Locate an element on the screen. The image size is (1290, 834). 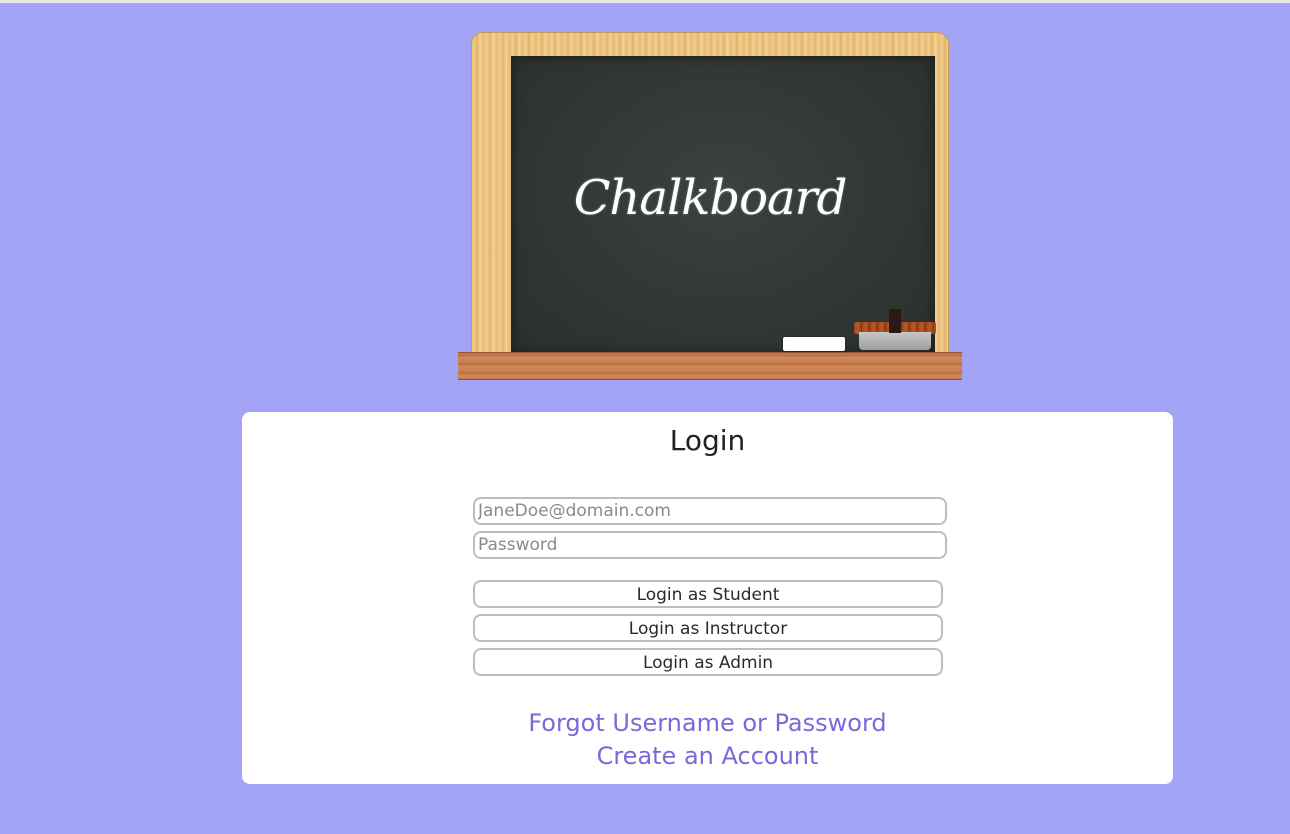
chalk-icon is located at coordinates (814, 344).